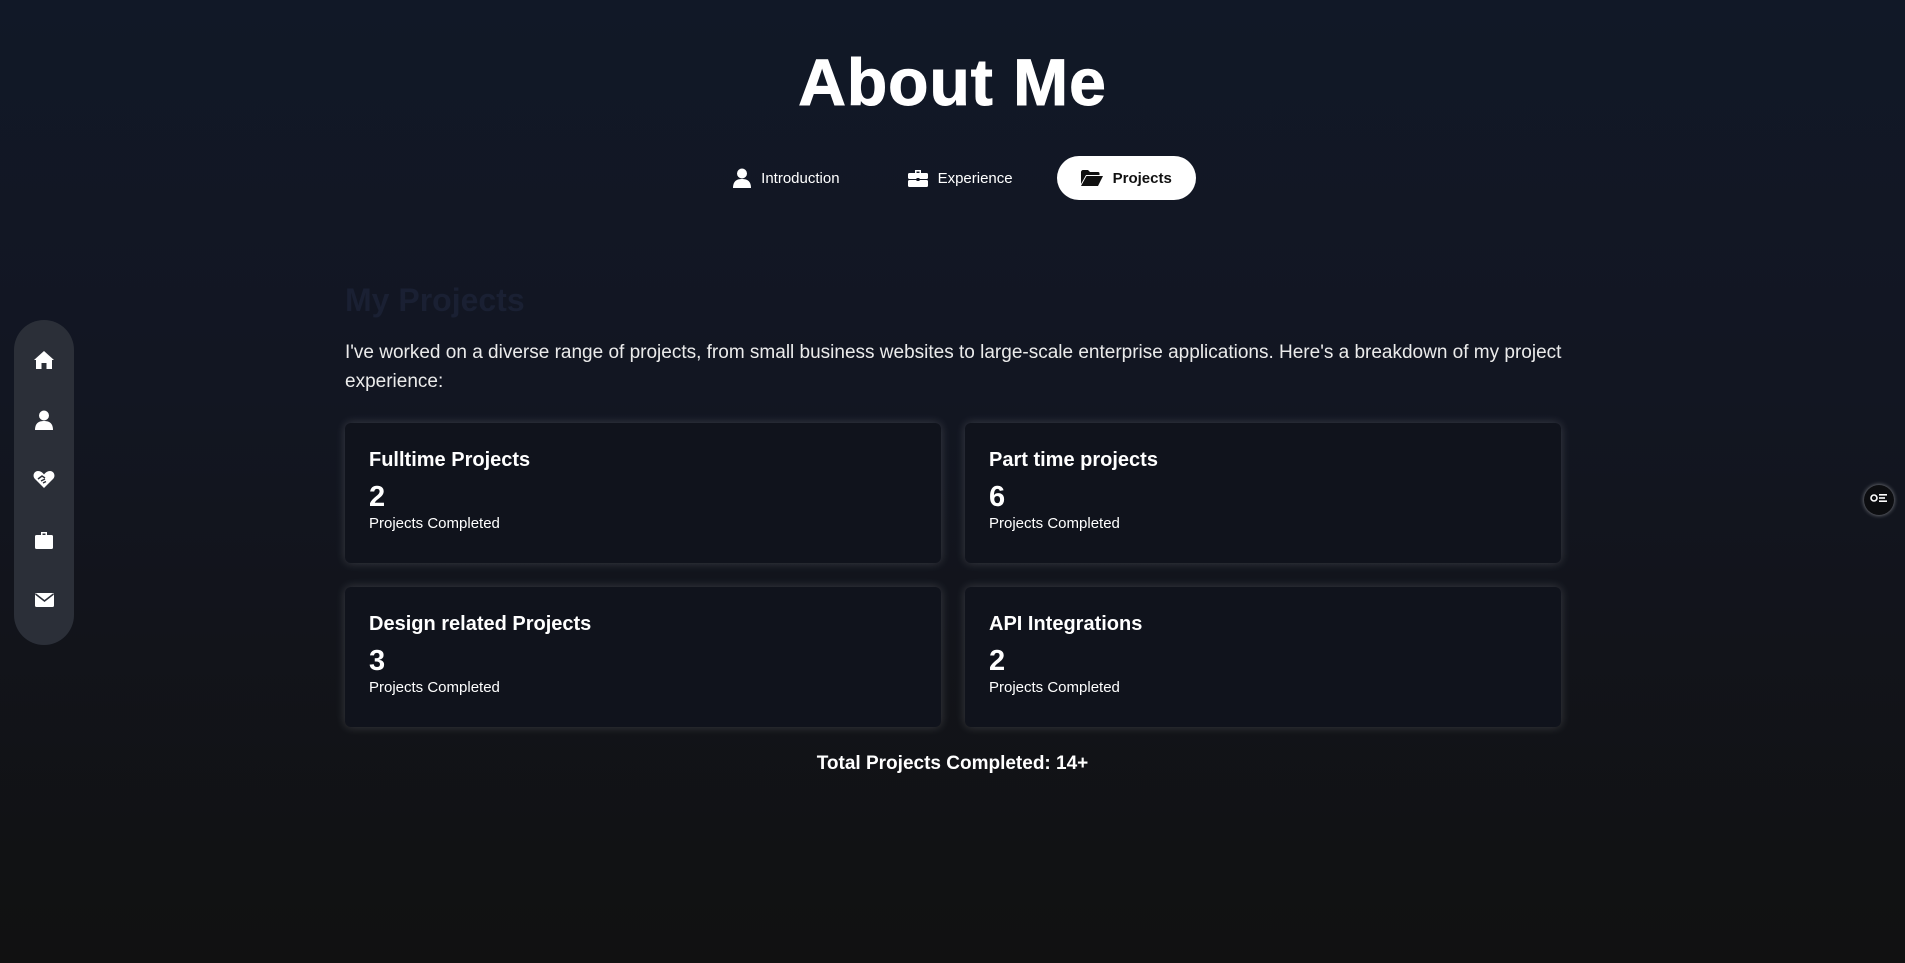 The height and width of the screenshot is (963, 1905). Describe the element at coordinates (1263, 493) in the screenshot. I see `stat-card: Part time projects 6 Projects Completed` at that location.